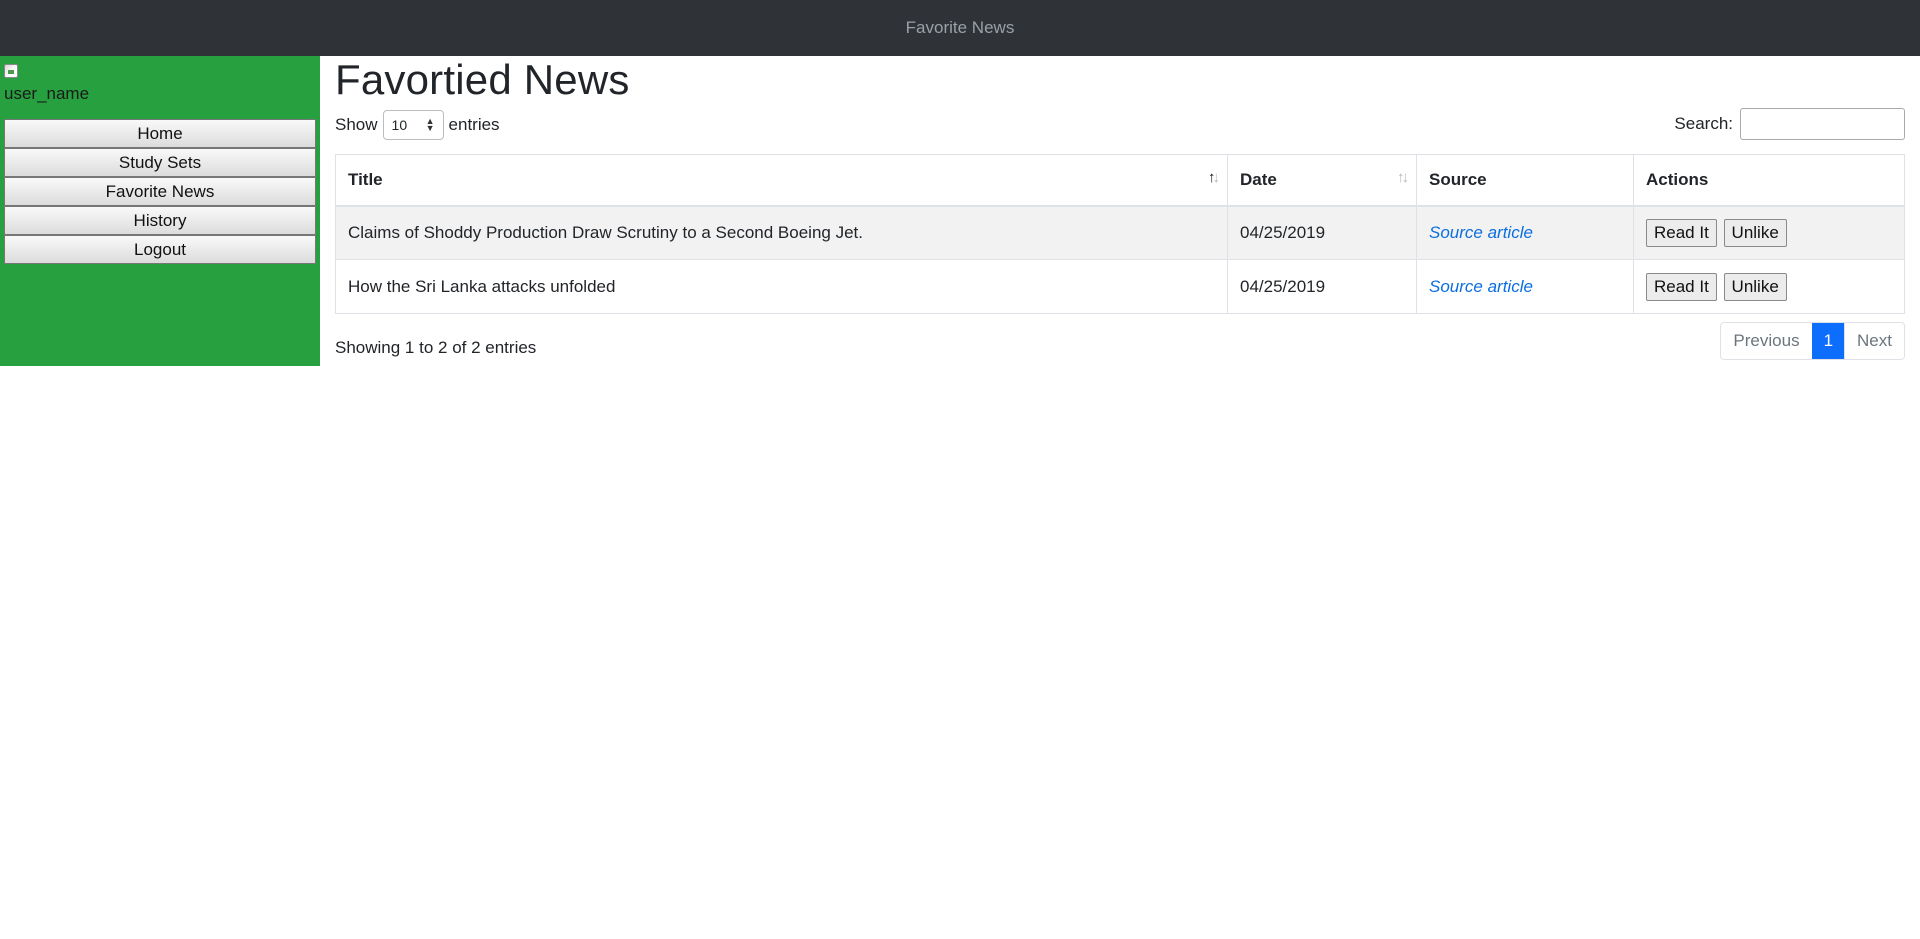 The height and width of the screenshot is (939, 1920). What do you see at coordinates (1258, 179) in the screenshot?
I see `header-date-label: Date` at bounding box center [1258, 179].